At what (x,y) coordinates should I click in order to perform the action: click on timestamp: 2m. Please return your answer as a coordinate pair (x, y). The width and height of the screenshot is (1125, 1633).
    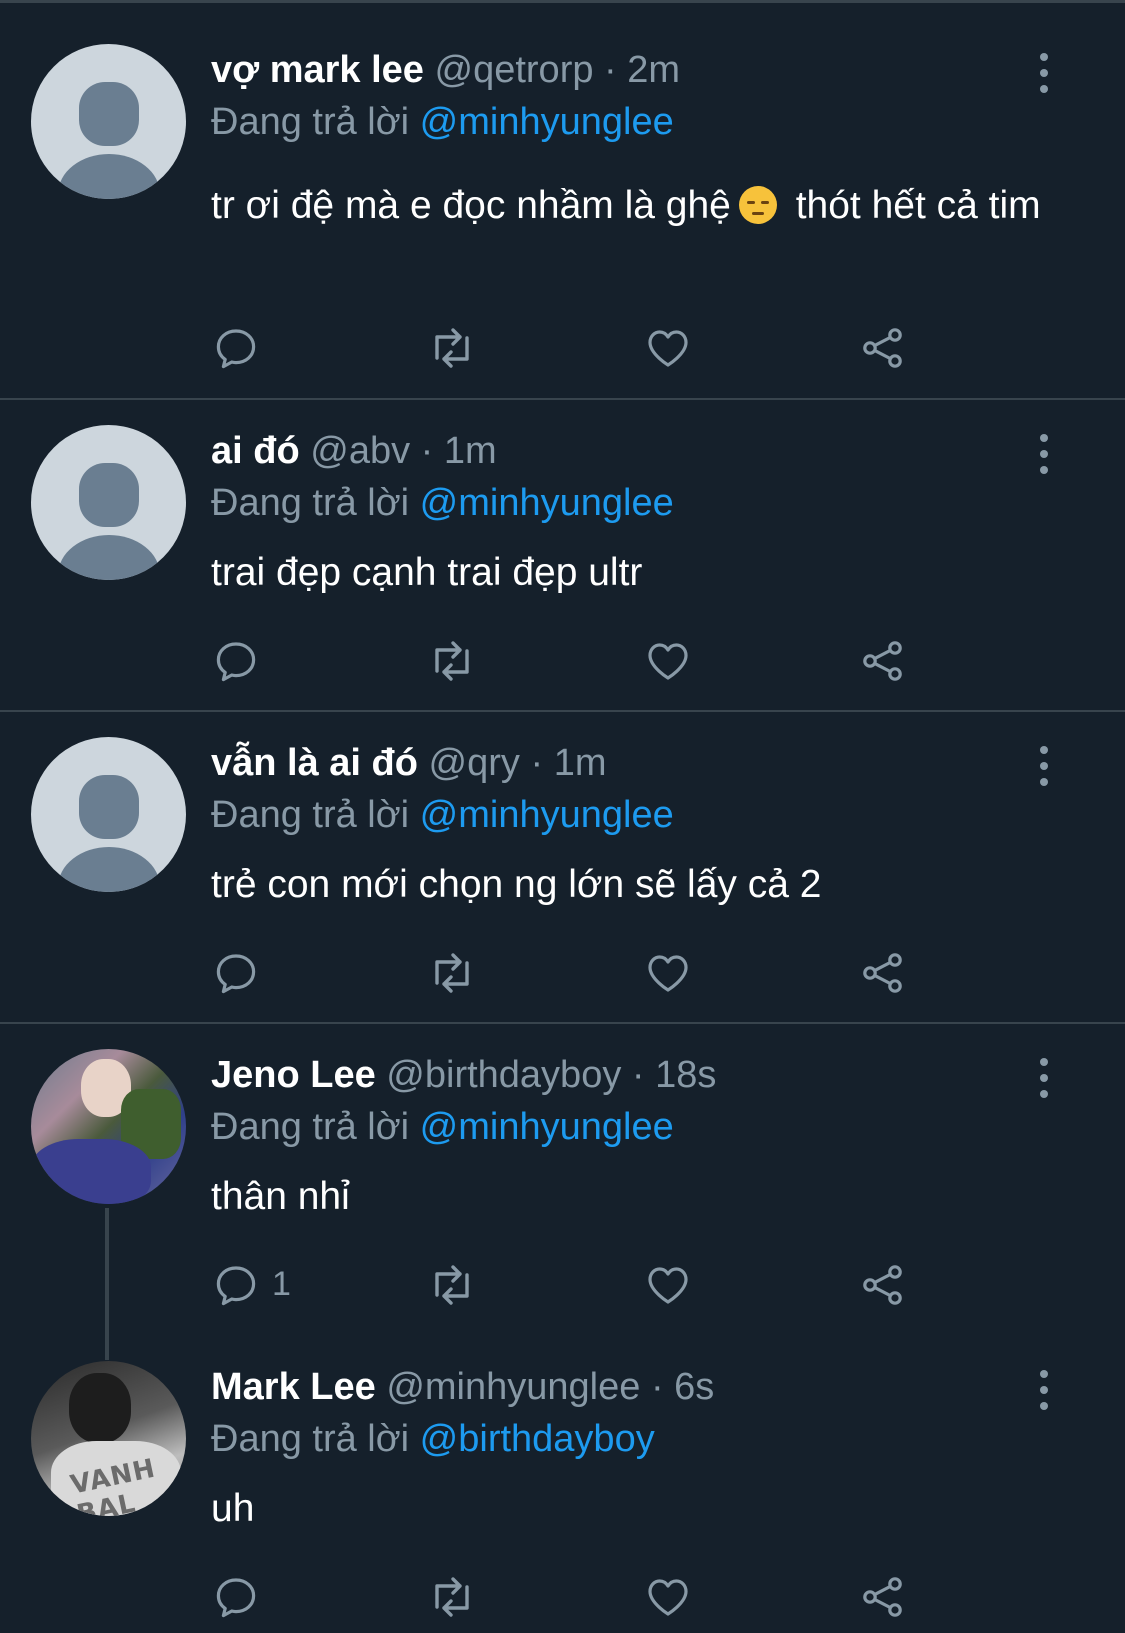
    Looking at the image, I should click on (653, 70).